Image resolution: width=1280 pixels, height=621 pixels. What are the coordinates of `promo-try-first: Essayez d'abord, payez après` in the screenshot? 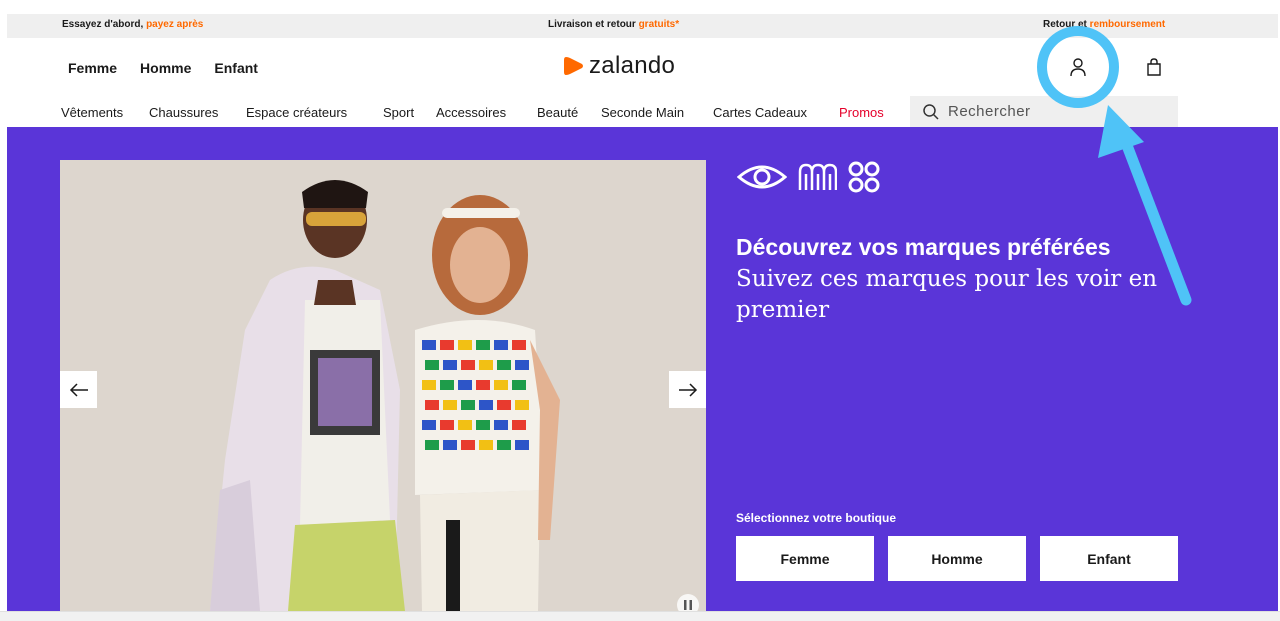 It's located at (132, 24).